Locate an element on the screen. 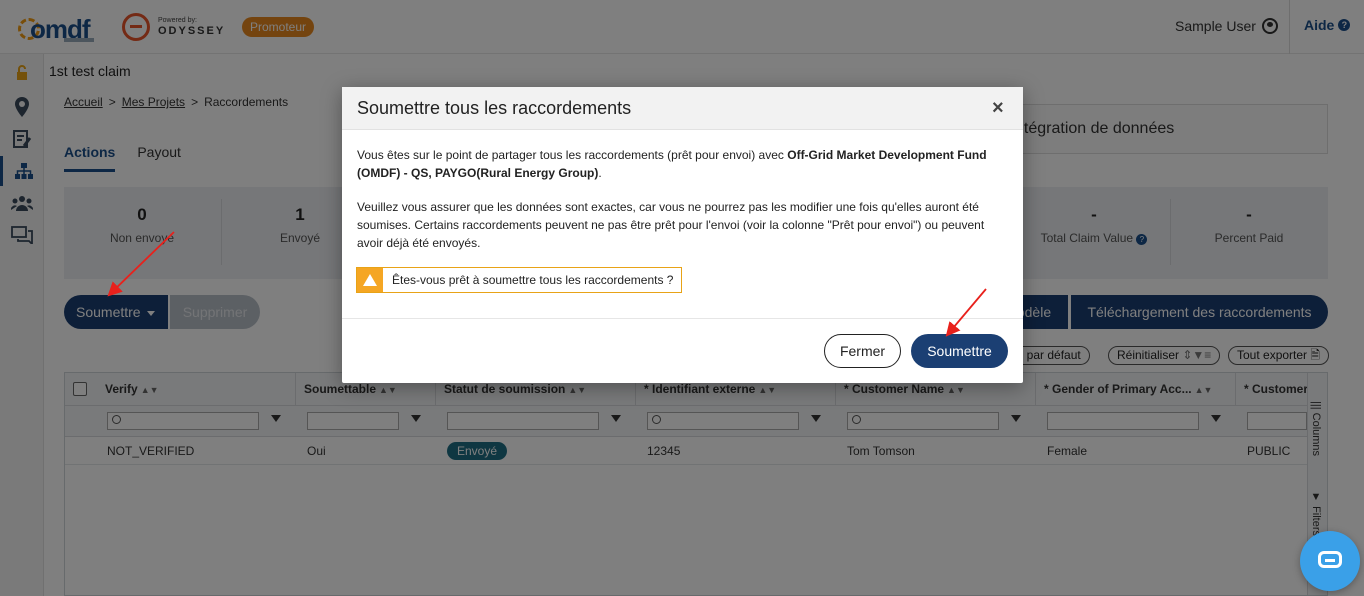  close-icon: × is located at coordinates (998, 108).